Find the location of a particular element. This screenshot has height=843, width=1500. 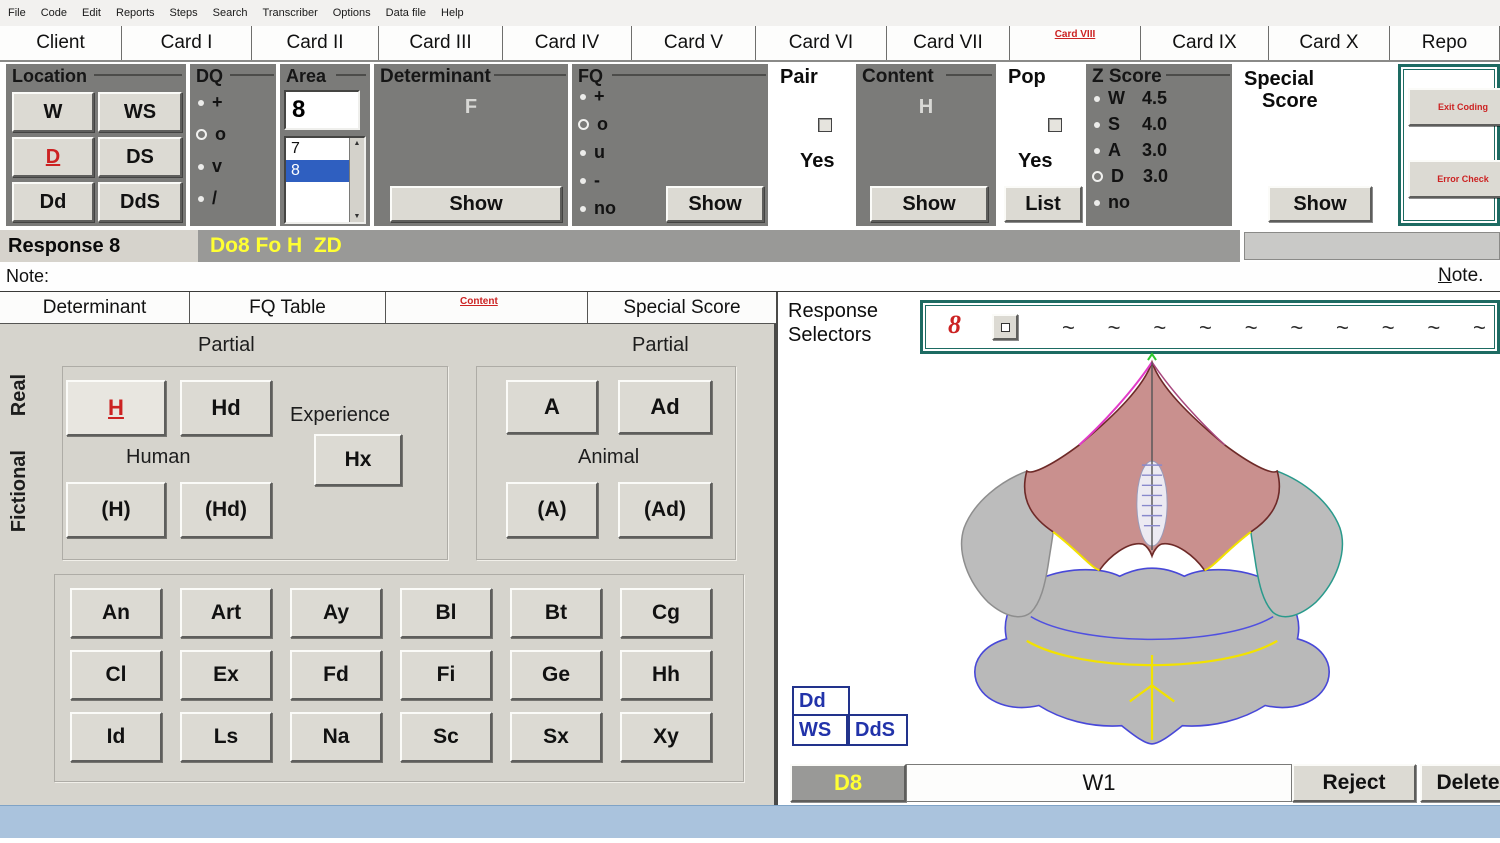

content-sx-button: Sx is located at coordinates (556, 737).